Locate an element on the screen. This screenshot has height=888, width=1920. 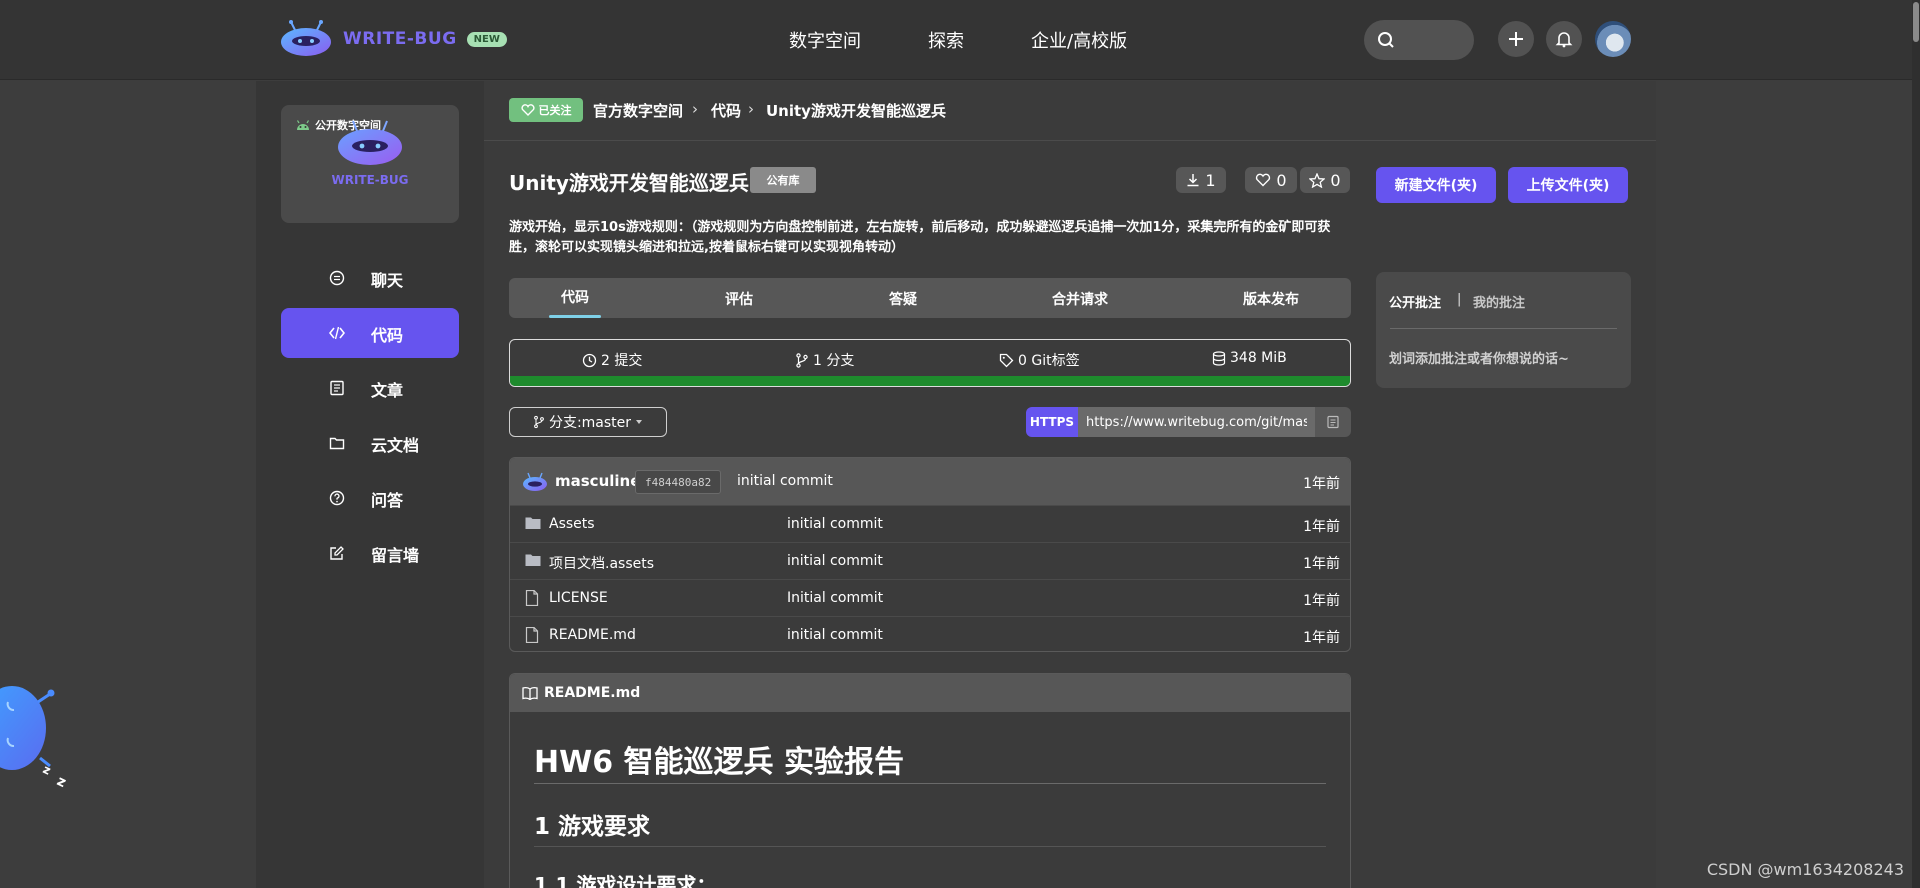
readme-filename: README.md is located at coordinates (592, 693).